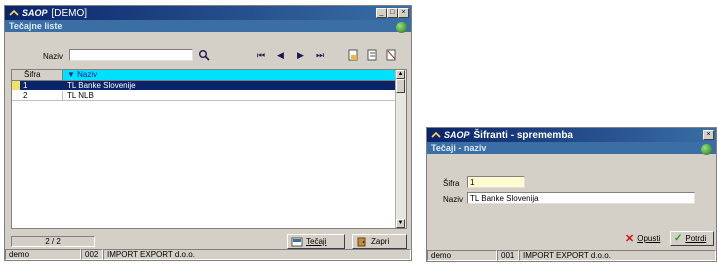 The image size is (717, 266). Describe the element at coordinates (208, 13) in the screenshot. I see `main-titlebar: SAOP [DEMO]` at that location.